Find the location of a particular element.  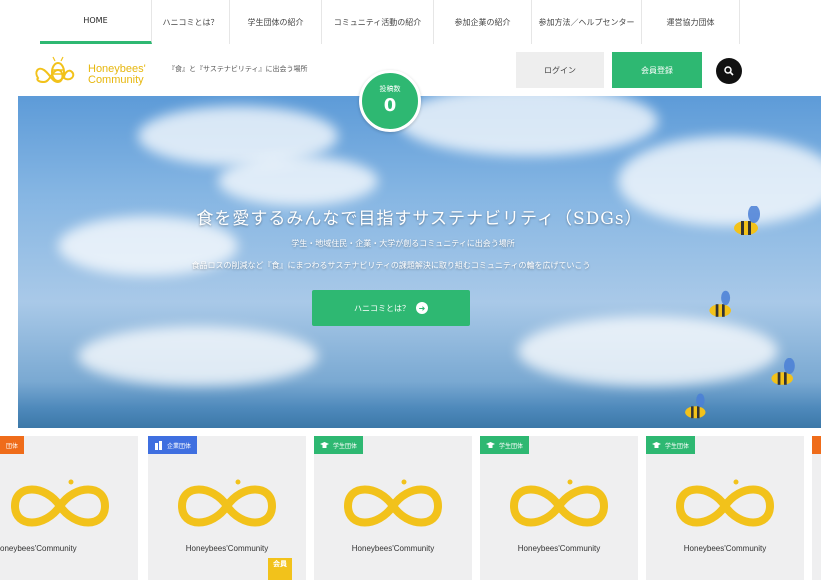

community-name: oneybees'Community is located at coordinates (38, 548).